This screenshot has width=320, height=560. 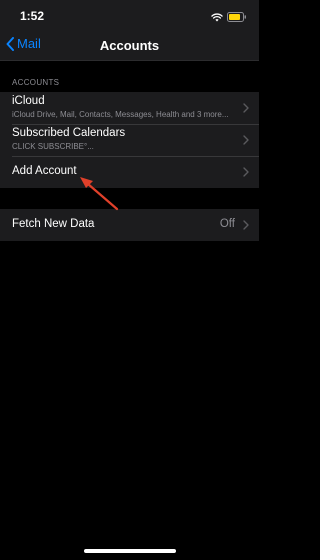 I want to click on status-bar: 1:52, so click(x=129, y=15).